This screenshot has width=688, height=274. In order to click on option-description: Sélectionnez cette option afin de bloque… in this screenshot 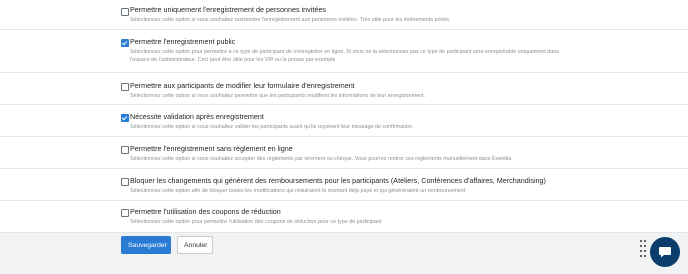, I will do `click(298, 191)`.